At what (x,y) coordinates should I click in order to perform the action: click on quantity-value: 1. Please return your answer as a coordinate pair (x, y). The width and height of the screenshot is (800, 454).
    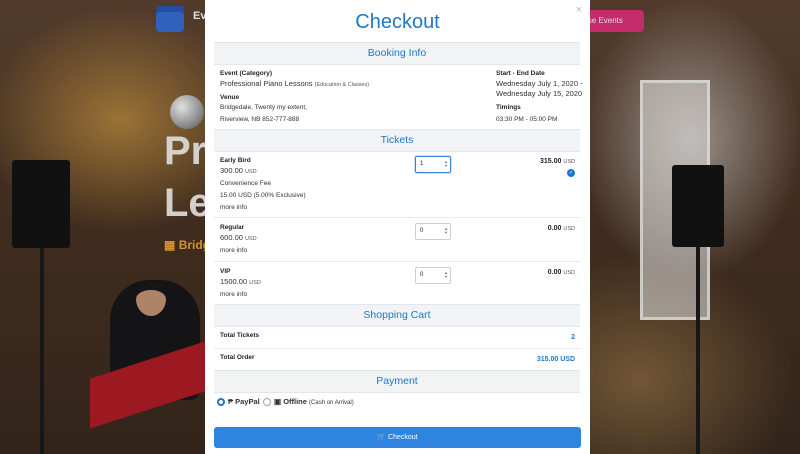
    Looking at the image, I should click on (422, 164).